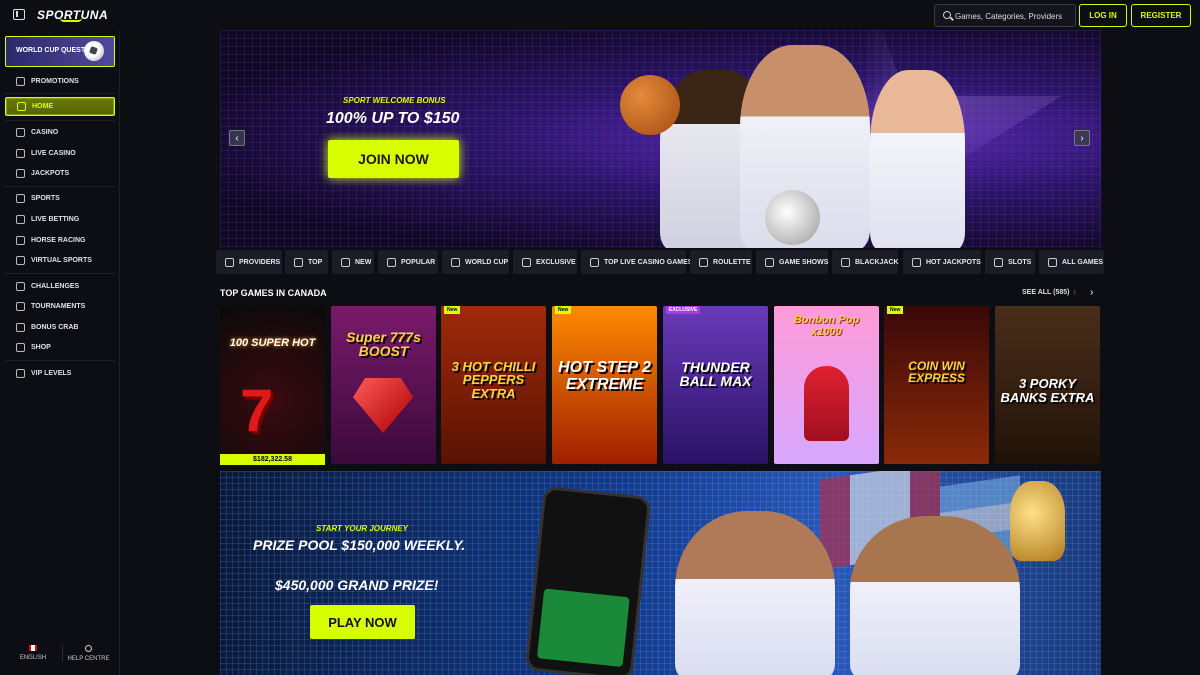 The width and height of the screenshot is (1200, 675). What do you see at coordinates (60, 260) in the screenshot?
I see `sidebar-item-virtual-sports: VIRTUAL SPORTS` at bounding box center [60, 260].